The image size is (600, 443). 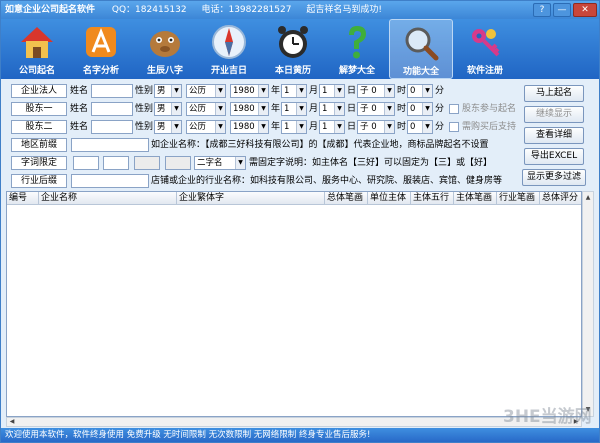 I want to click on shareholder-2-calendar-select: 公历 ▼, so click(x=206, y=127).